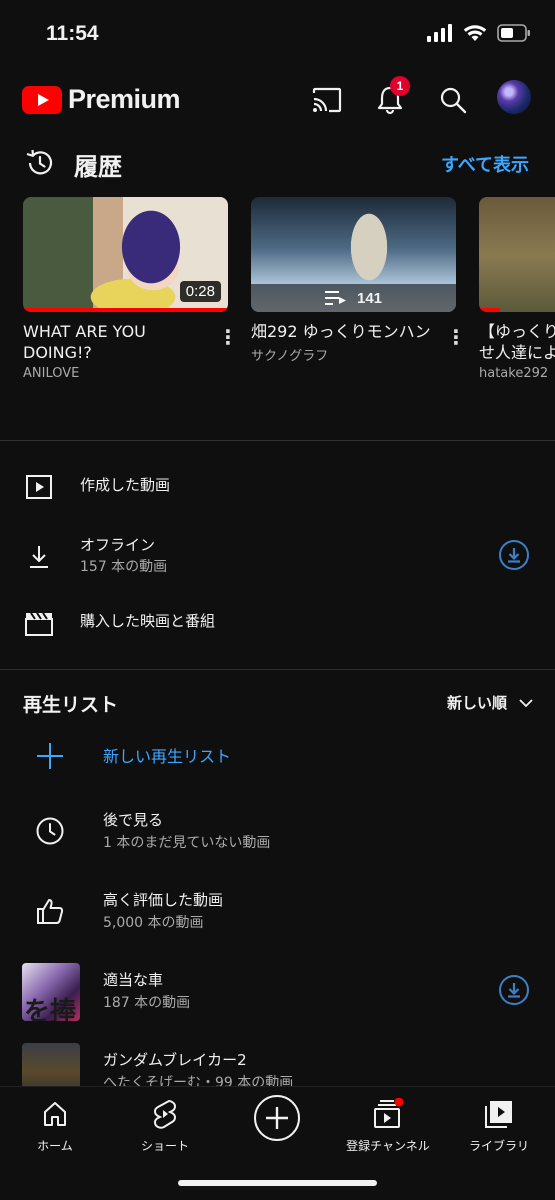 Image resolution: width=555 pixels, height=1200 pixels. I want to click on playlist-name: 高く評価した動画, so click(163, 900).